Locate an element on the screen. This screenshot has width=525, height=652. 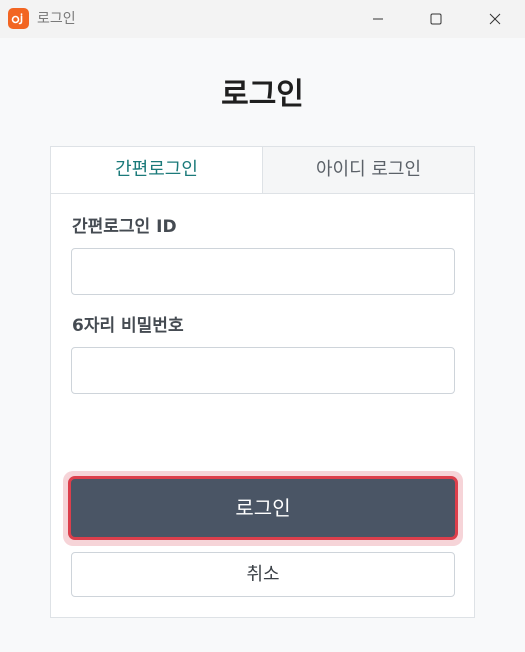
login-button: 로그인 is located at coordinates (263, 508).